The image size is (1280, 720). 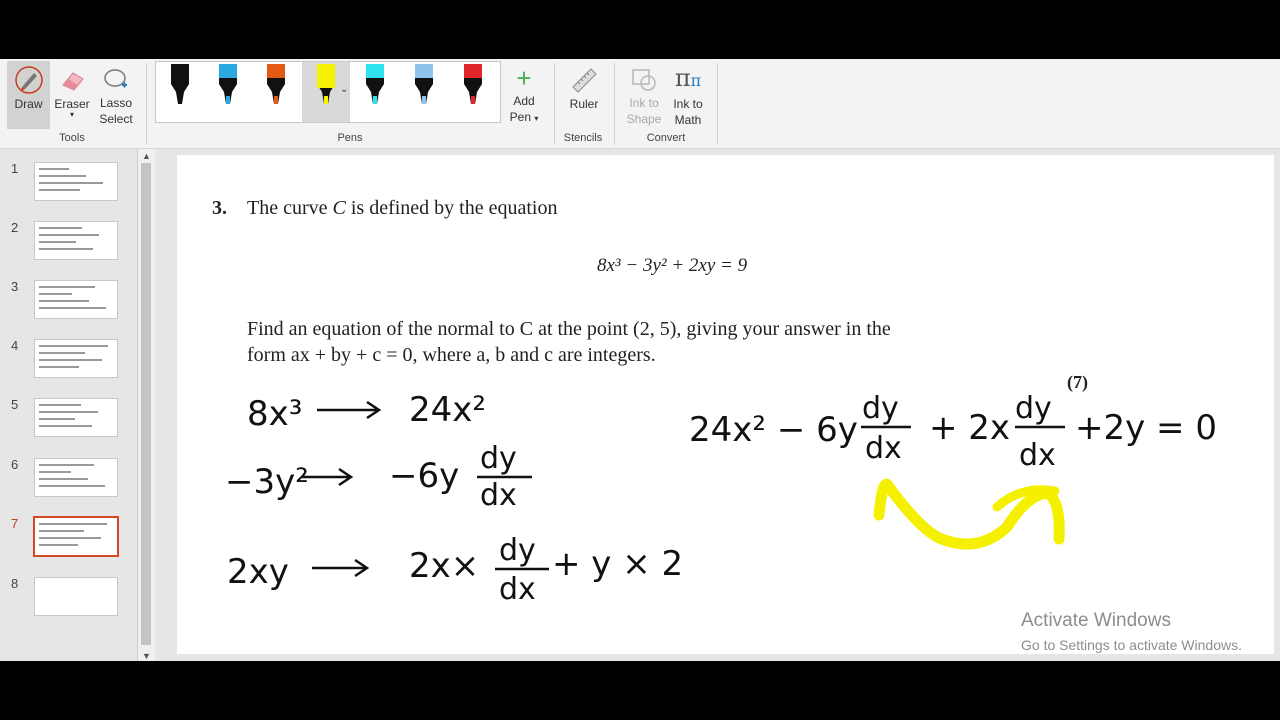 I want to click on pen-7-swatch, so click(x=473, y=84).